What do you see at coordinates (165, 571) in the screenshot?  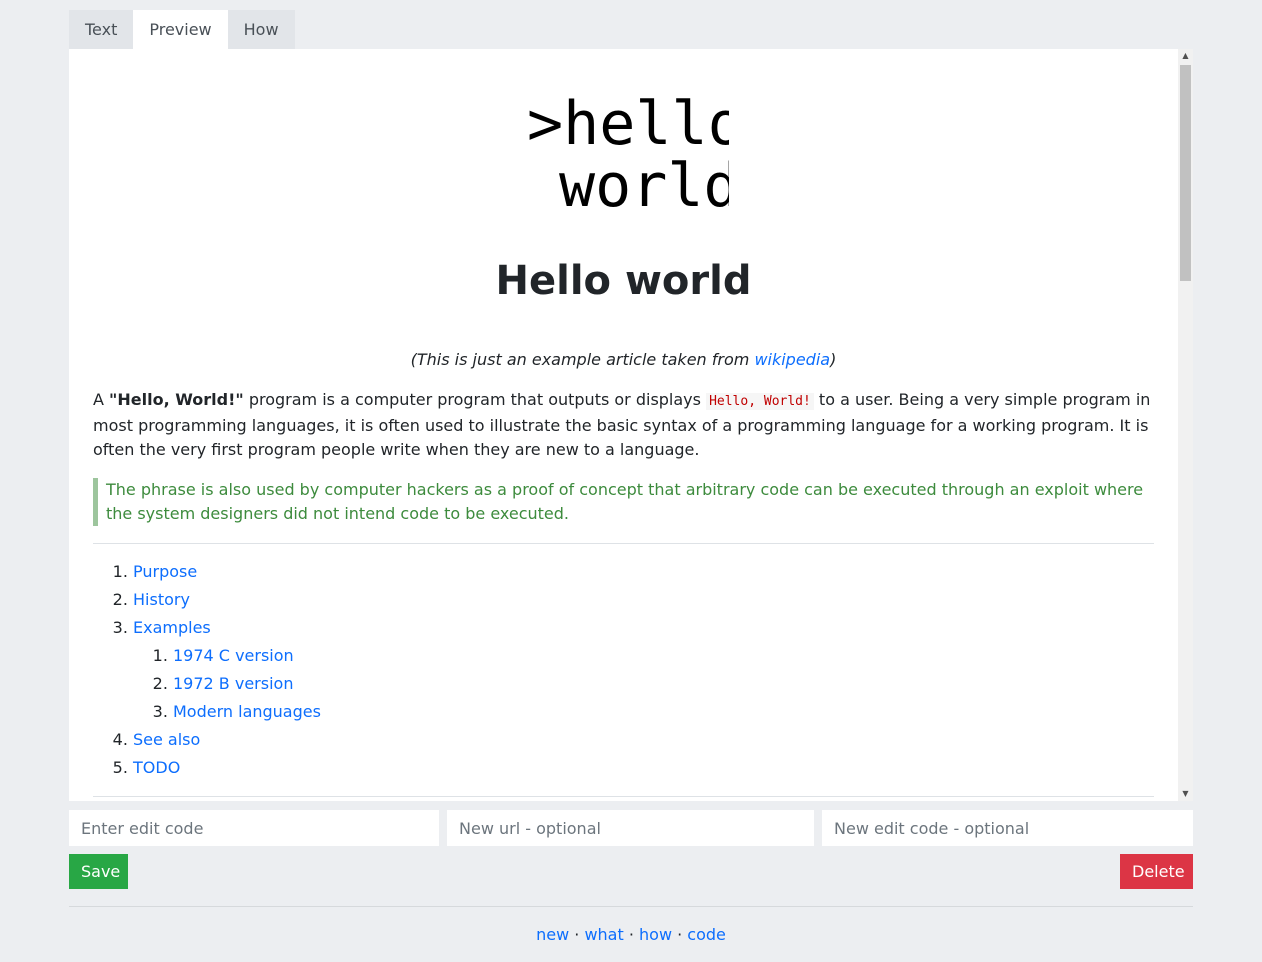 I see `toc-link-purpose: Purpose` at bounding box center [165, 571].